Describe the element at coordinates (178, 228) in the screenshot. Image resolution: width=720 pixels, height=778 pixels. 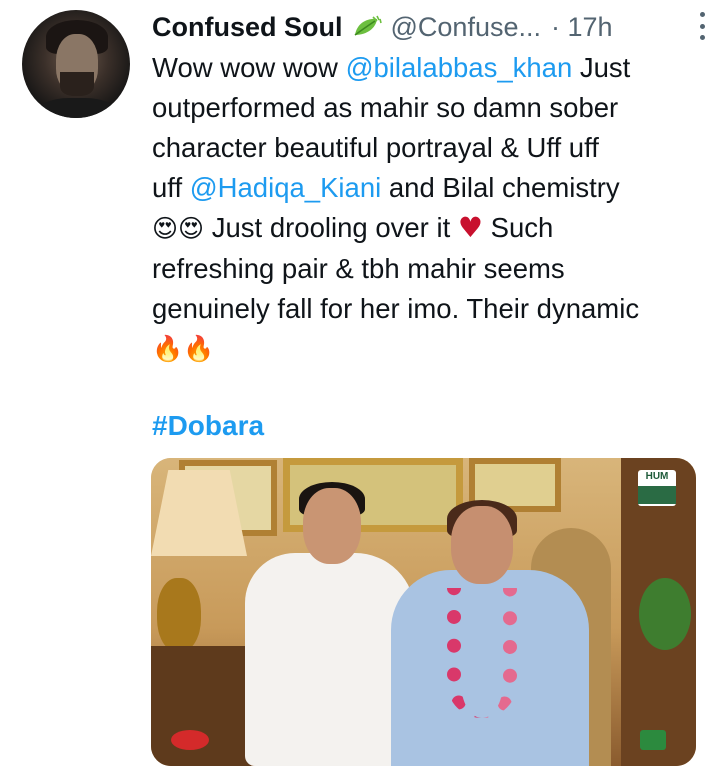
I see `heart-eyes-emoji-icon: 😍😍` at that location.